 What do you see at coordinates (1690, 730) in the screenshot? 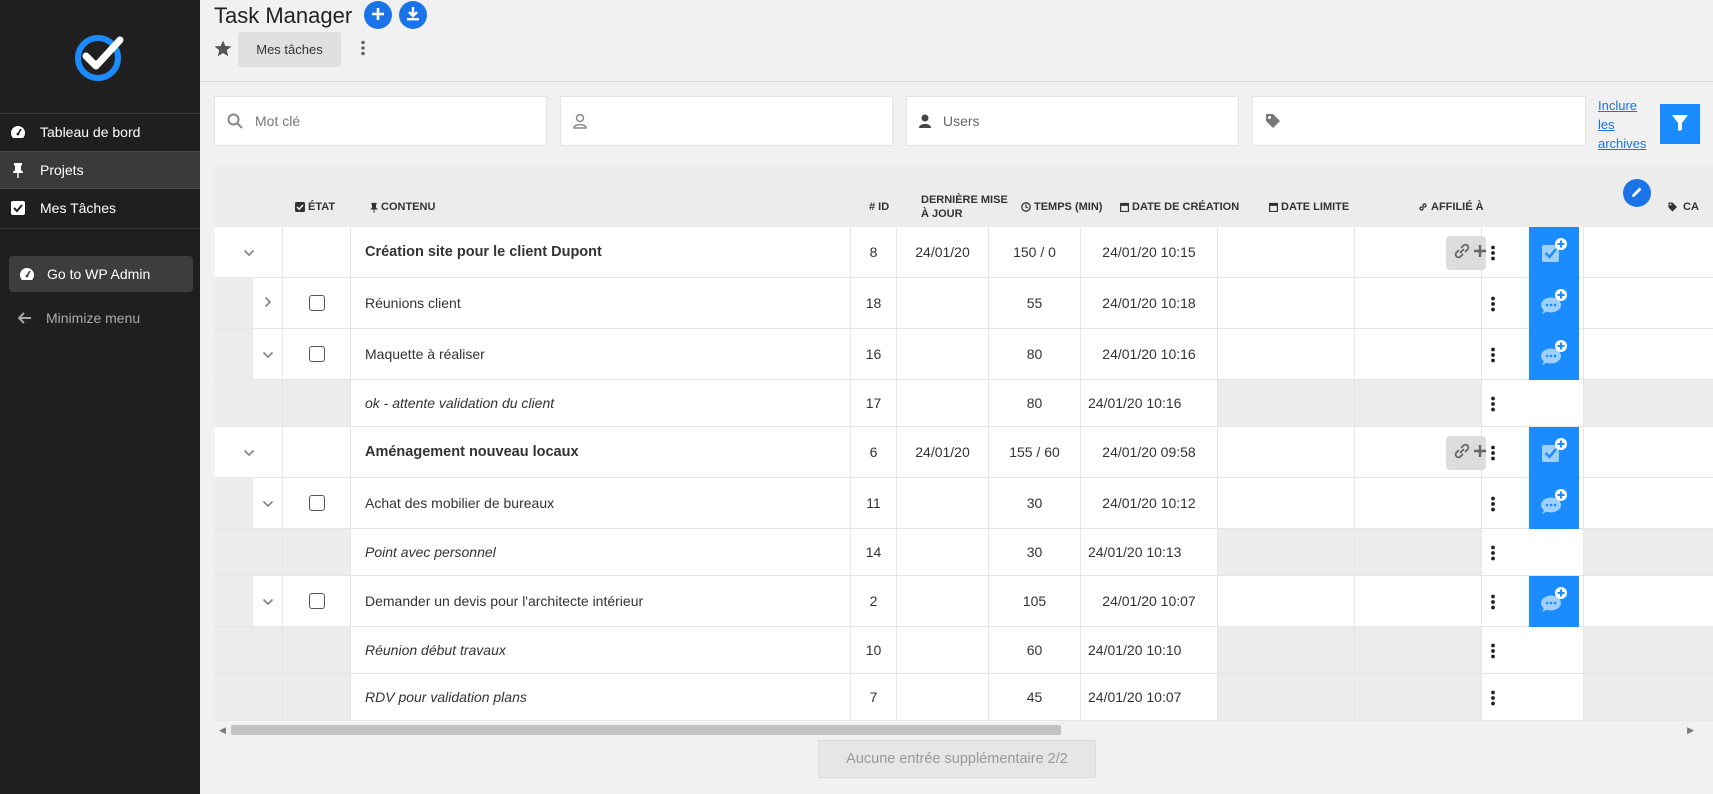
I see `scroll-right-icon: ▶` at bounding box center [1690, 730].